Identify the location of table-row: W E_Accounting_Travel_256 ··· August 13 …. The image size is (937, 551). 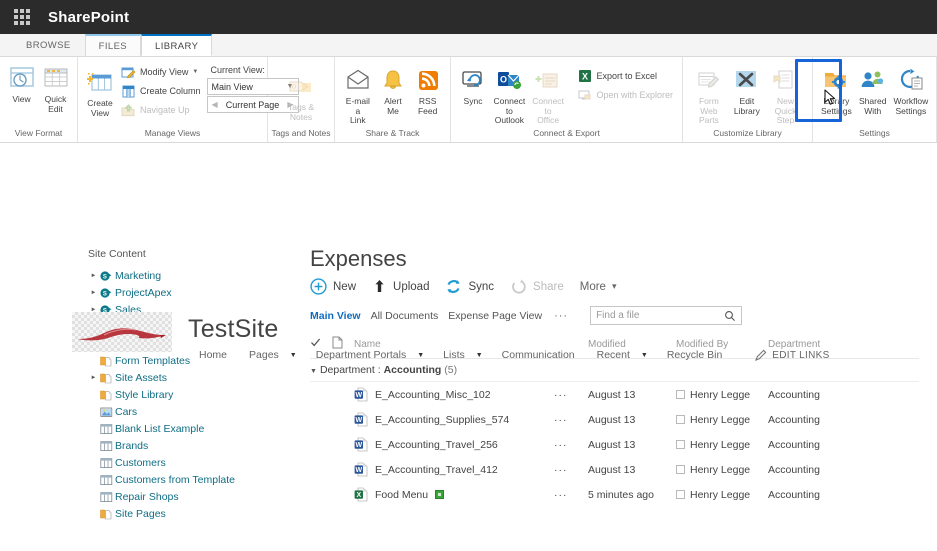
(614, 444).